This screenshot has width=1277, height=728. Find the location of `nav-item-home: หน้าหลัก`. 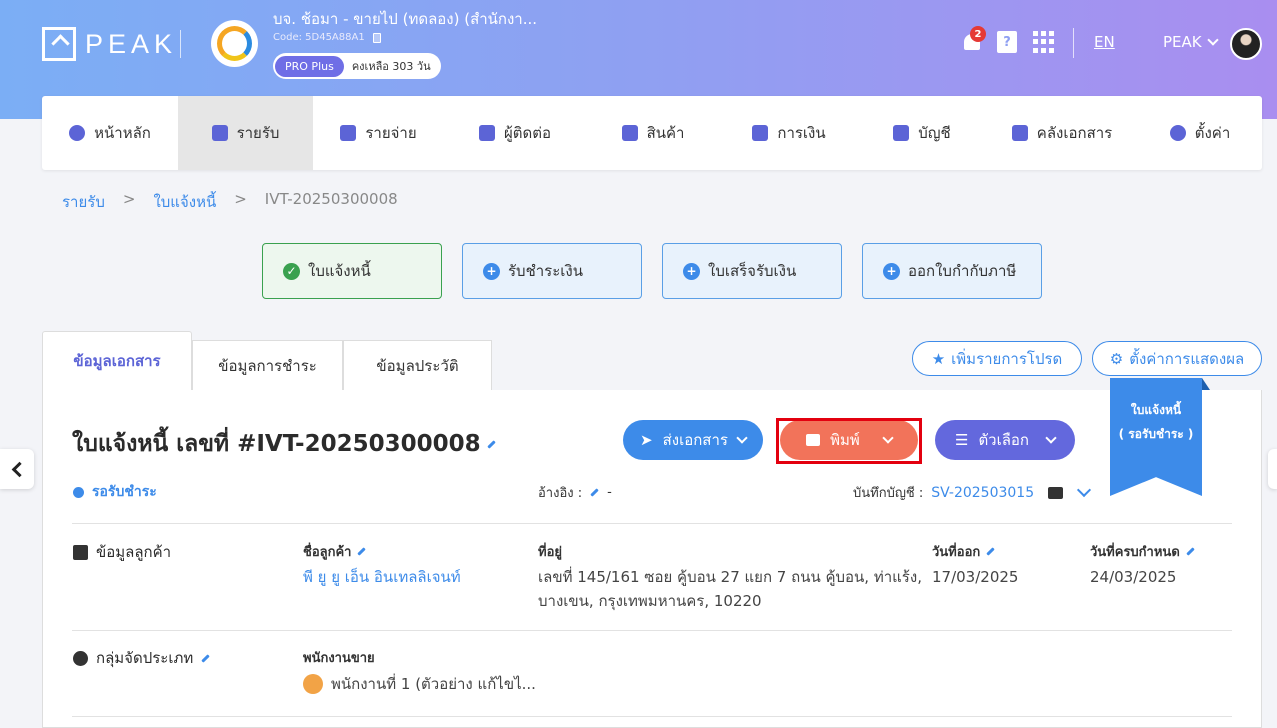

nav-item-home: หน้าหลัก is located at coordinates (110, 133).